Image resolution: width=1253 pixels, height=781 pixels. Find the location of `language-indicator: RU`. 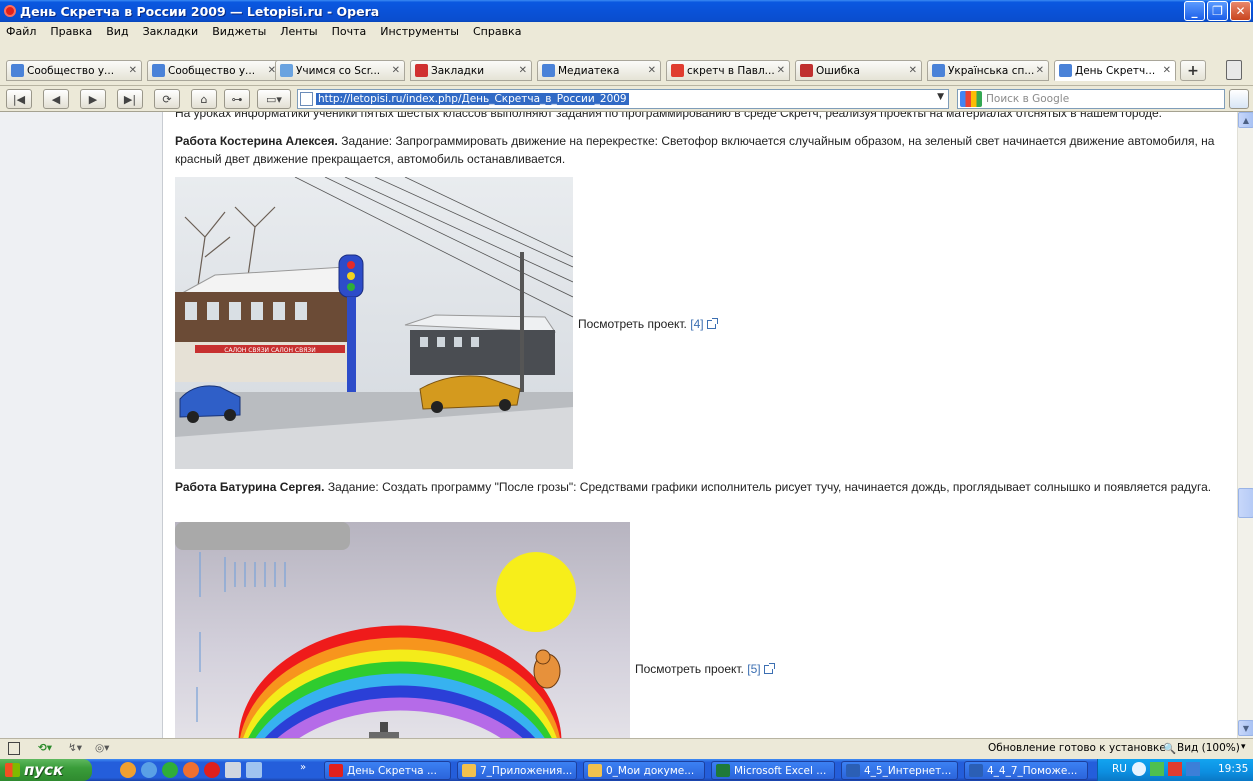

language-indicator: RU is located at coordinates (1119, 769).